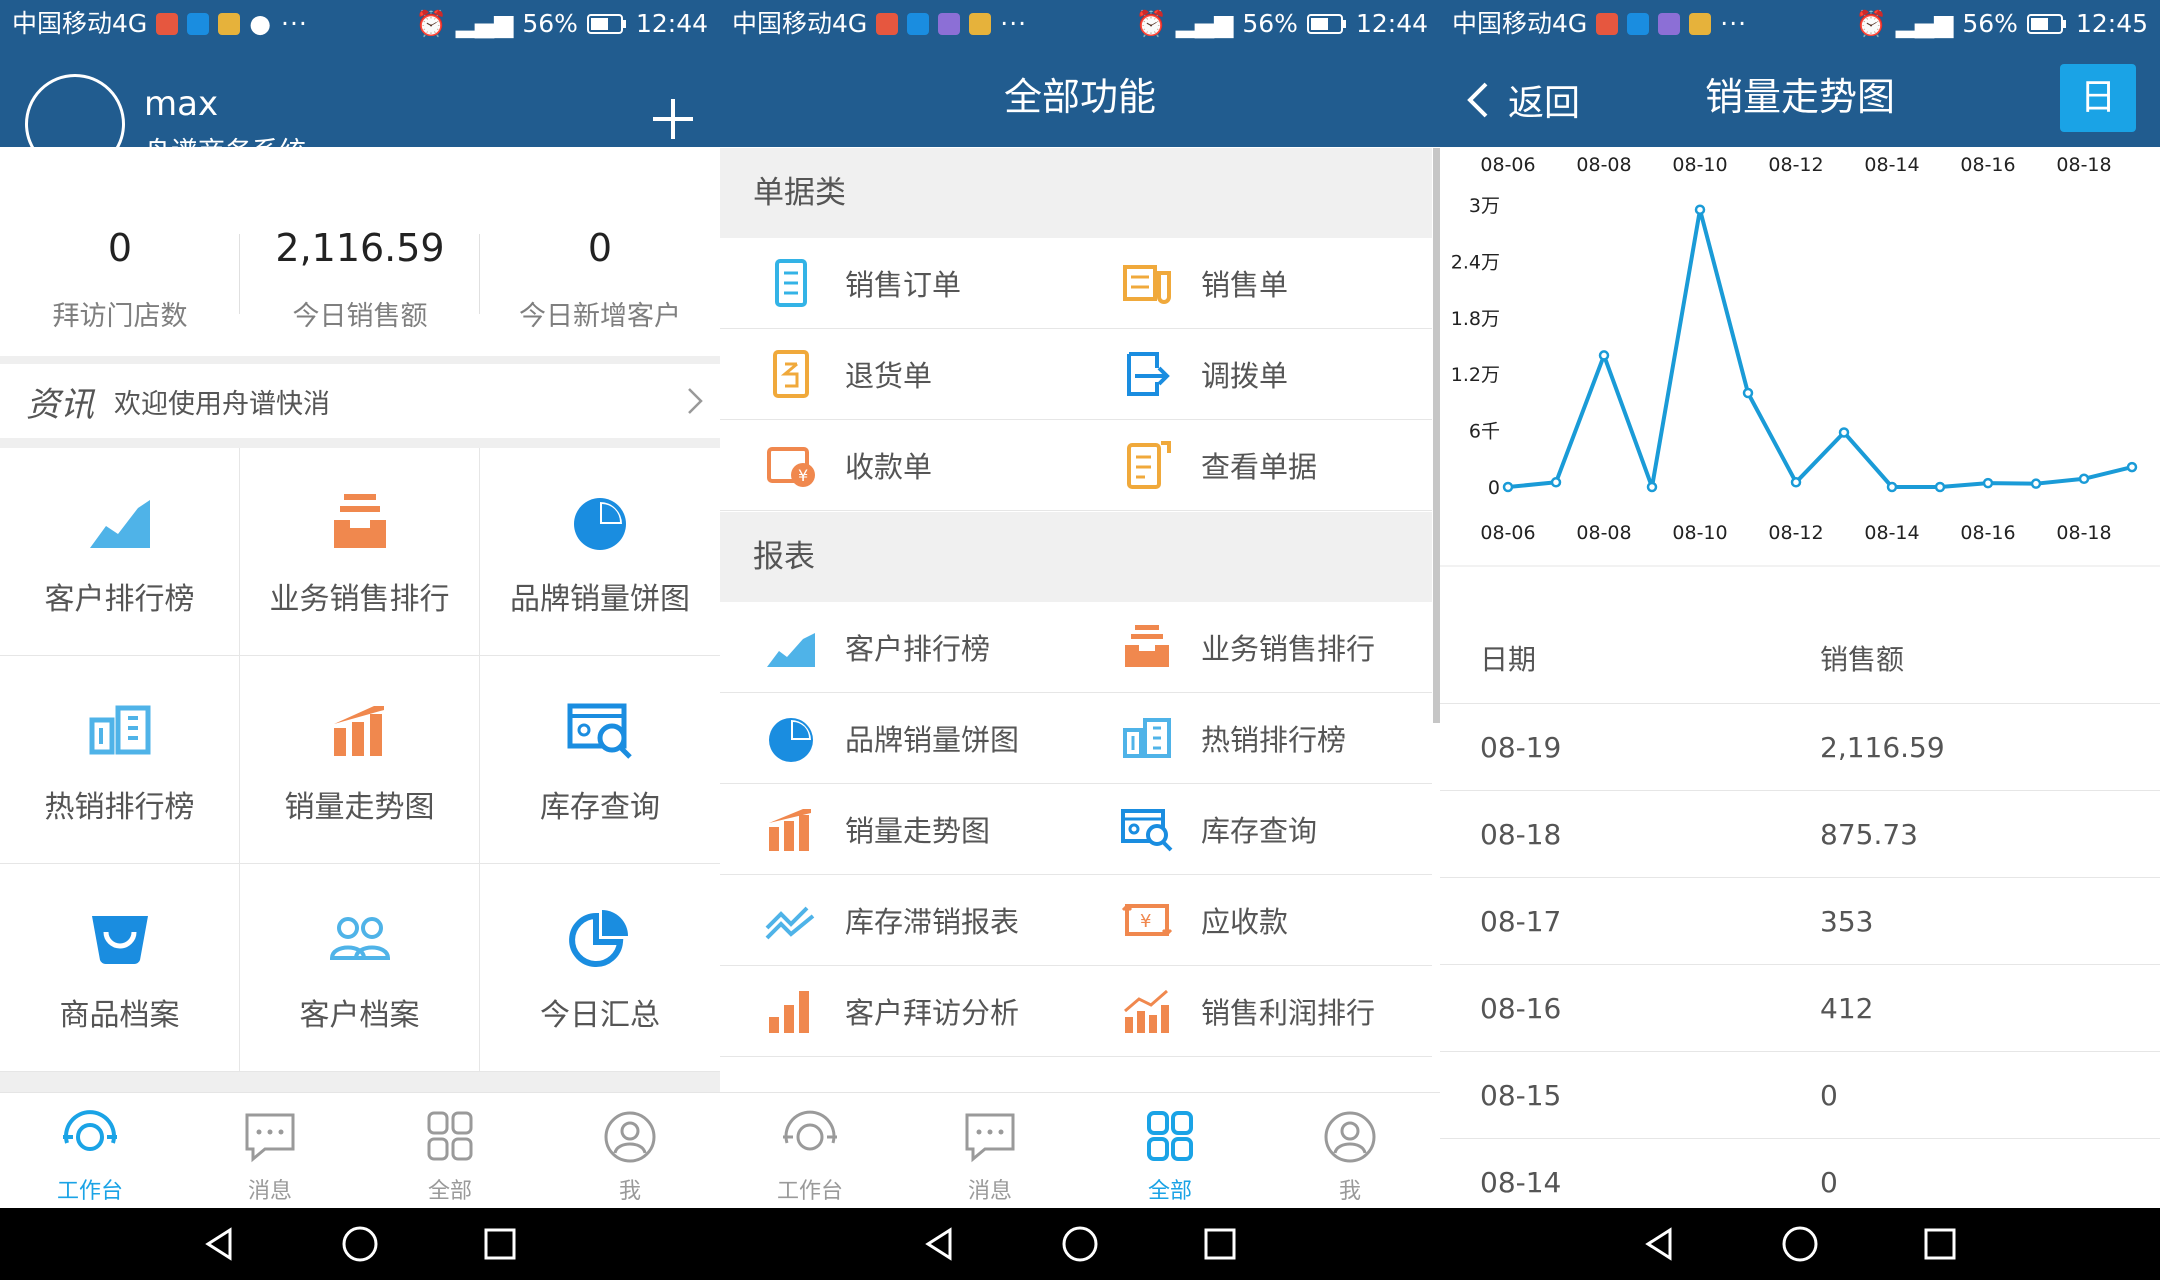 The image size is (2160, 1280). I want to click on grid-item-label: 今日汇总, so click(600, 1015).